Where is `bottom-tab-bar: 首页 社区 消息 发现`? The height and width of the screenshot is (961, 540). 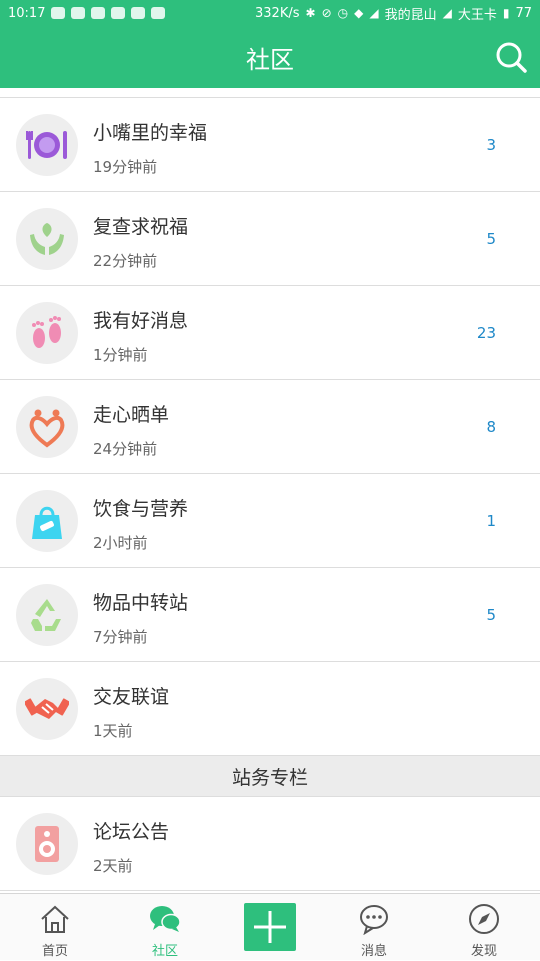 bottom-tab-bar: 首页 社区 消息 发现 is located at coordinates (270, 926).